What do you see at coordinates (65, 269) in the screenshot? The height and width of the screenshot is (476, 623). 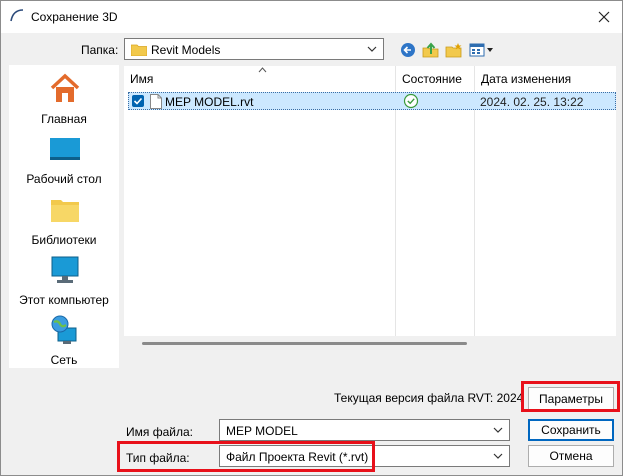 I see `computer-icon` at bounding box center [65, 269].